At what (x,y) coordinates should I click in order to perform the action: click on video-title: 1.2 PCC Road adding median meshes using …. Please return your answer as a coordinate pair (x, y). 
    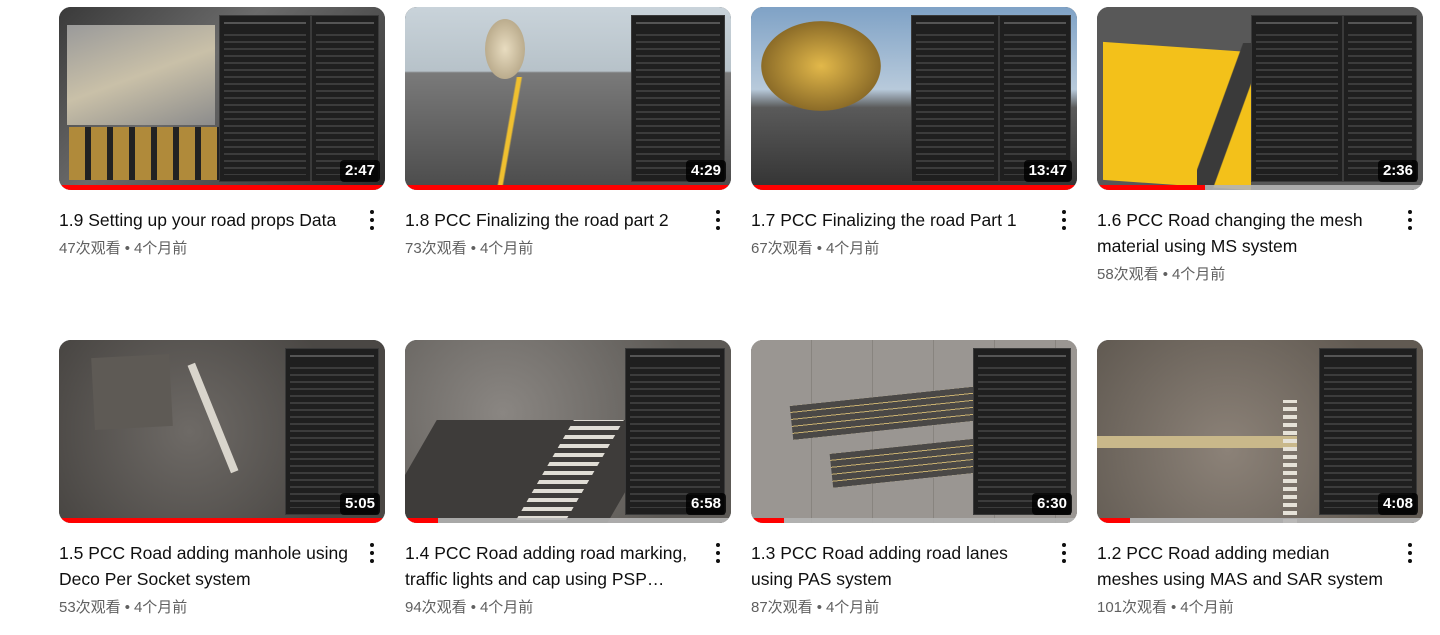
    Looking at the image, I should click on (1260, 566).